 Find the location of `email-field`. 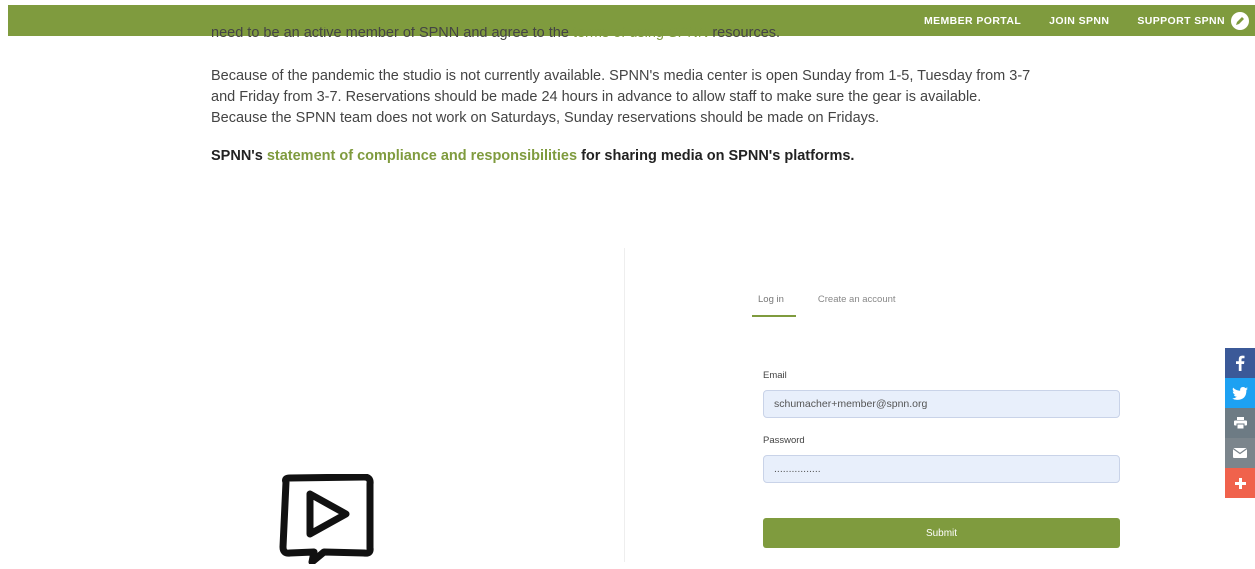

email-field is located at coordinates (941, 404).